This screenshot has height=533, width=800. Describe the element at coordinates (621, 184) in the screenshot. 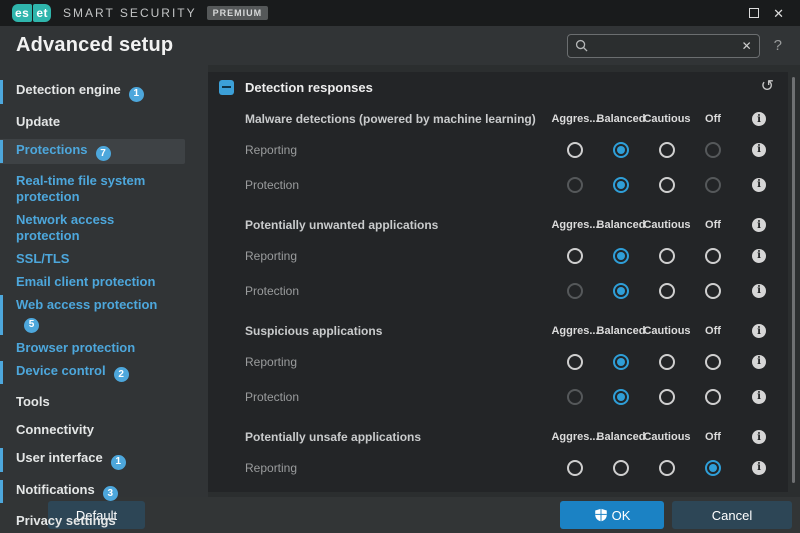

I see `radio-malware-detections-powered-by-machine-learning-protection-balanced` at that location.